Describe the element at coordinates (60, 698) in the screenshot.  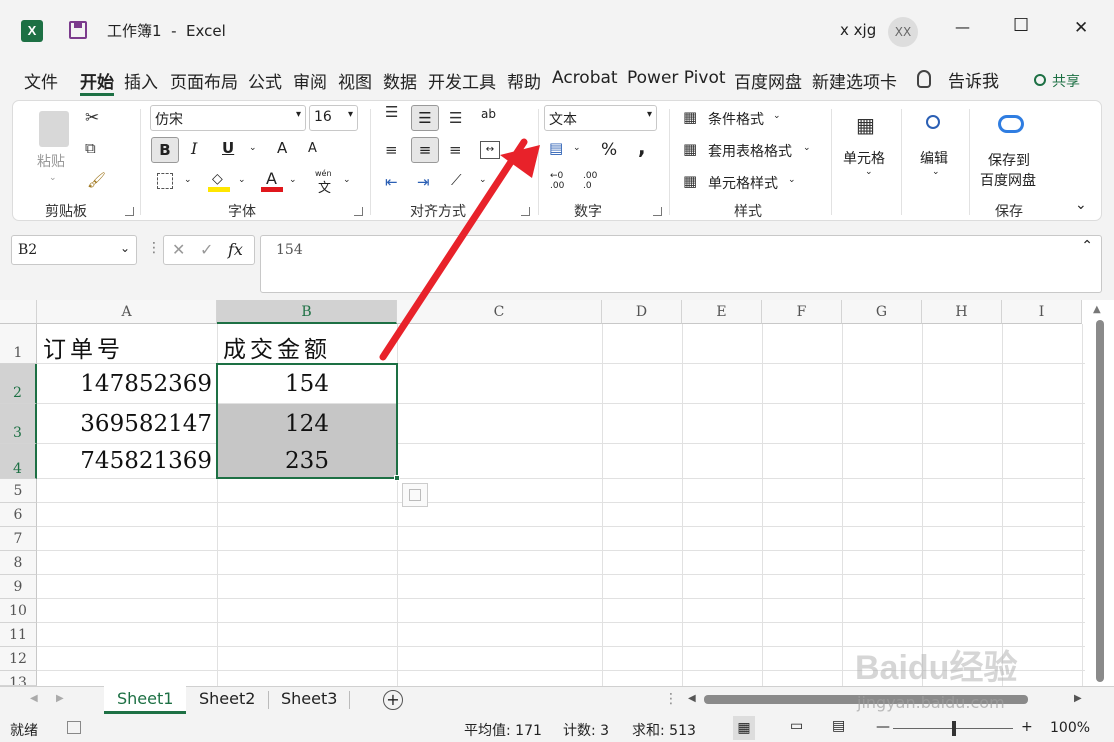
I see `scroll-right-icon: ▶` at that location.